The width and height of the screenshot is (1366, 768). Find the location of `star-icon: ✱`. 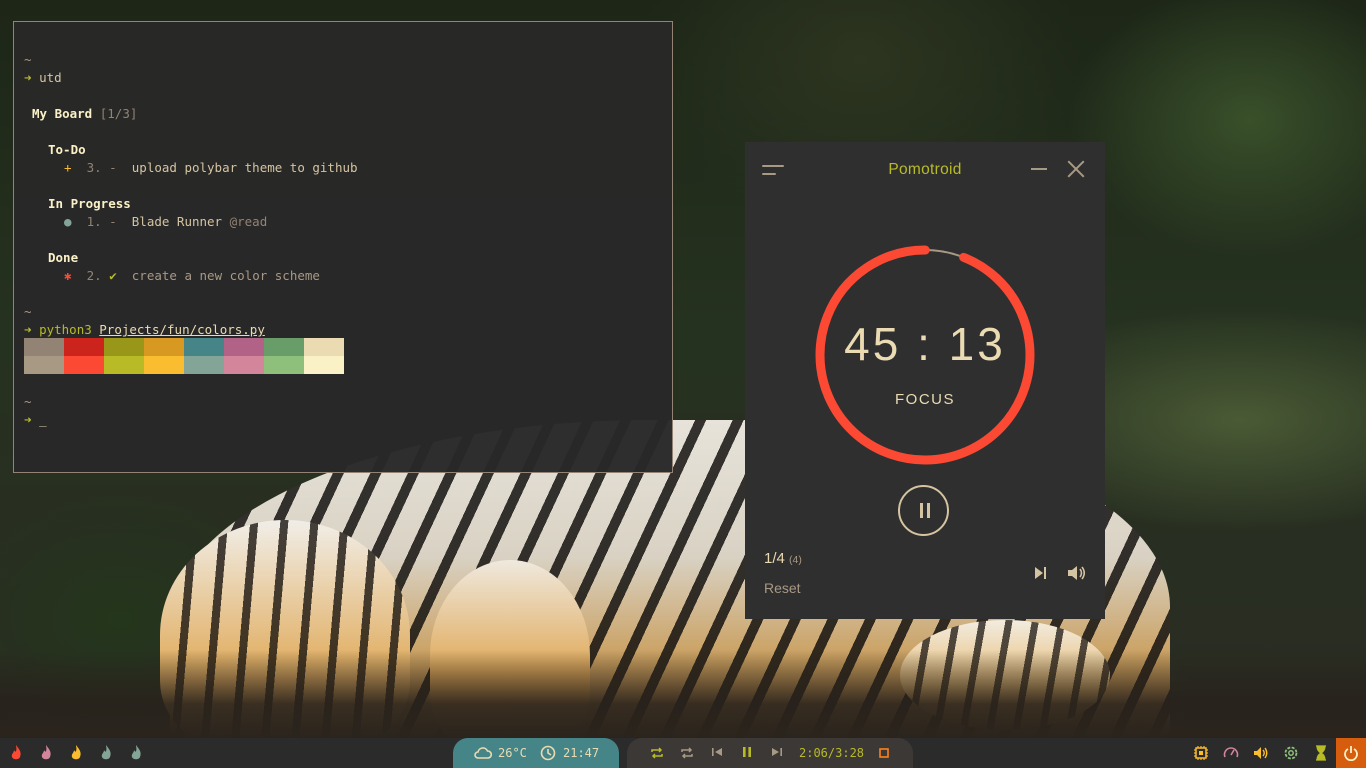

star-icon: ✱ is located at coordinates (68, 275).